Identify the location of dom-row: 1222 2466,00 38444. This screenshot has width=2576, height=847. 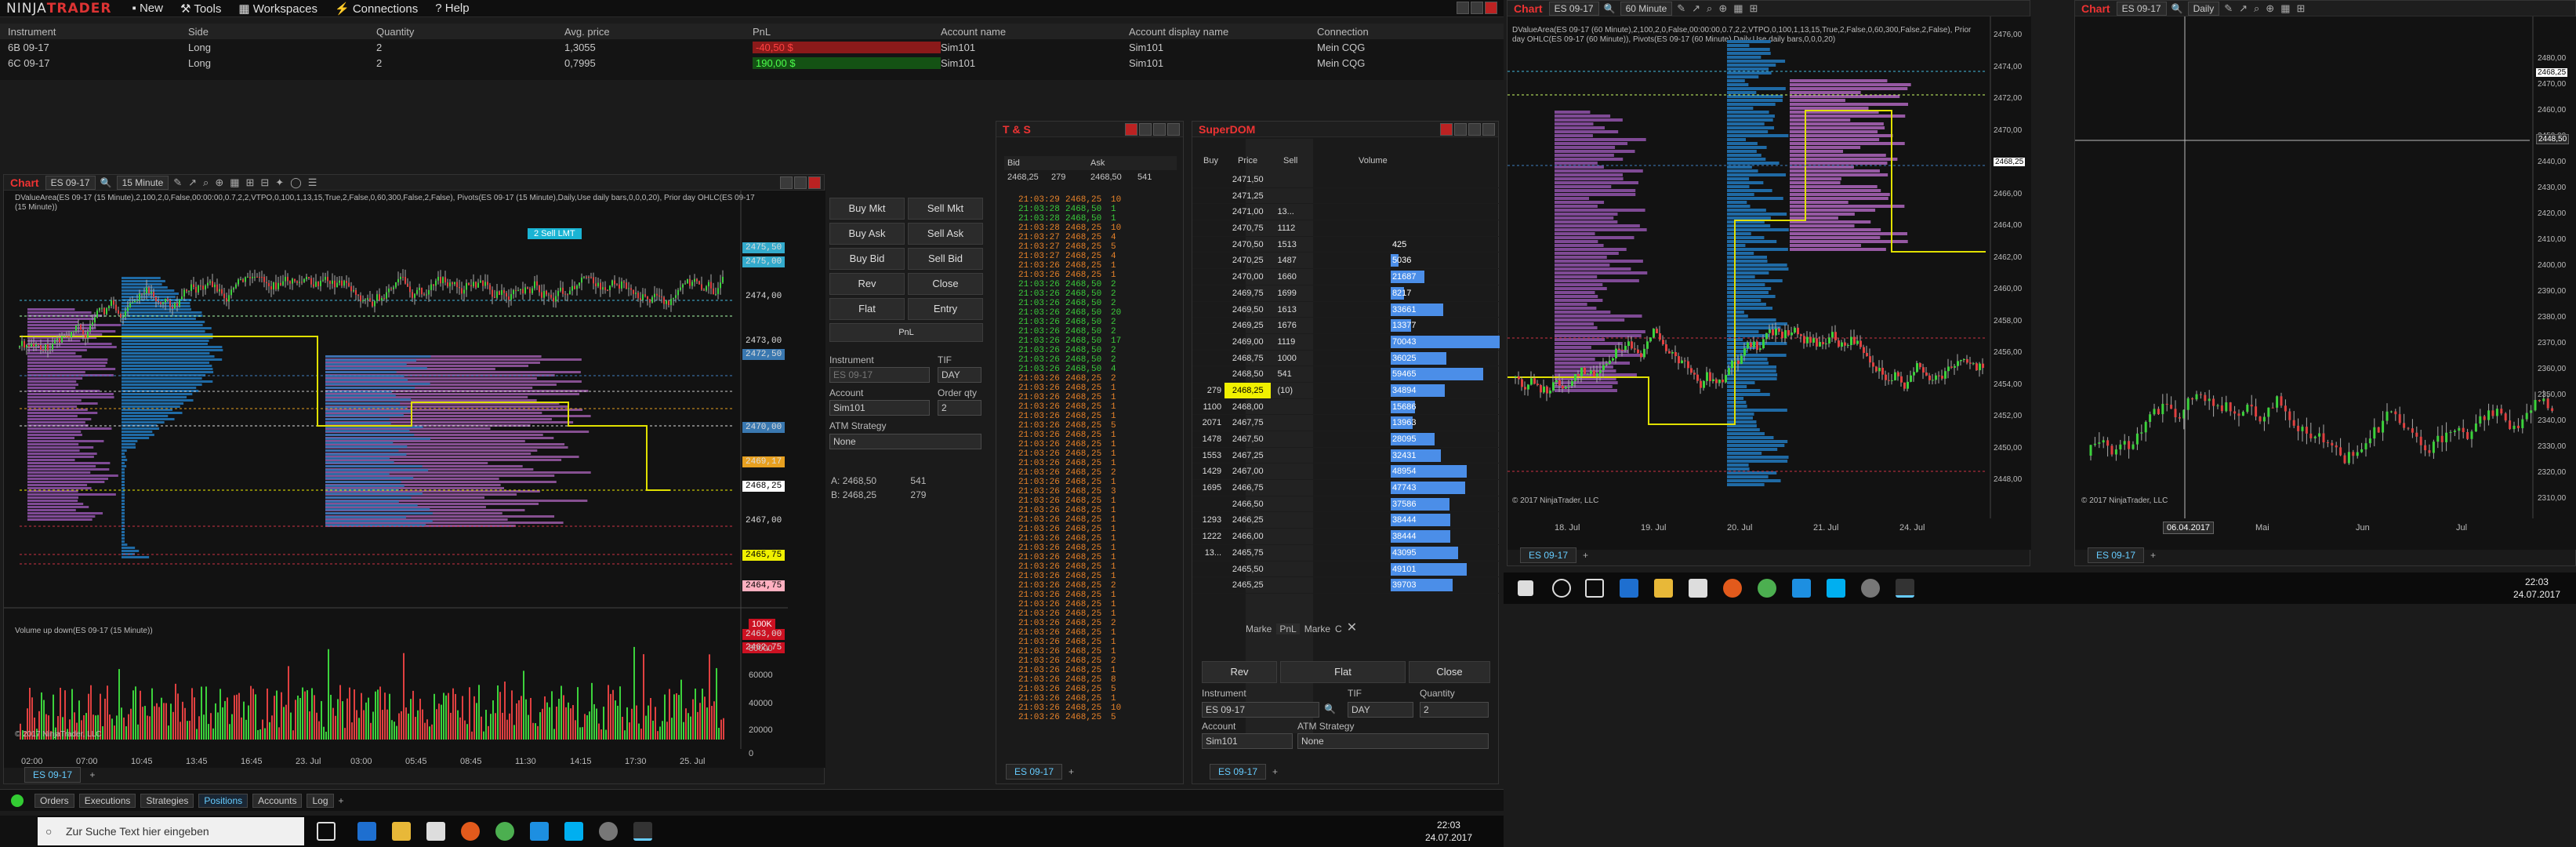
(1346, 537).